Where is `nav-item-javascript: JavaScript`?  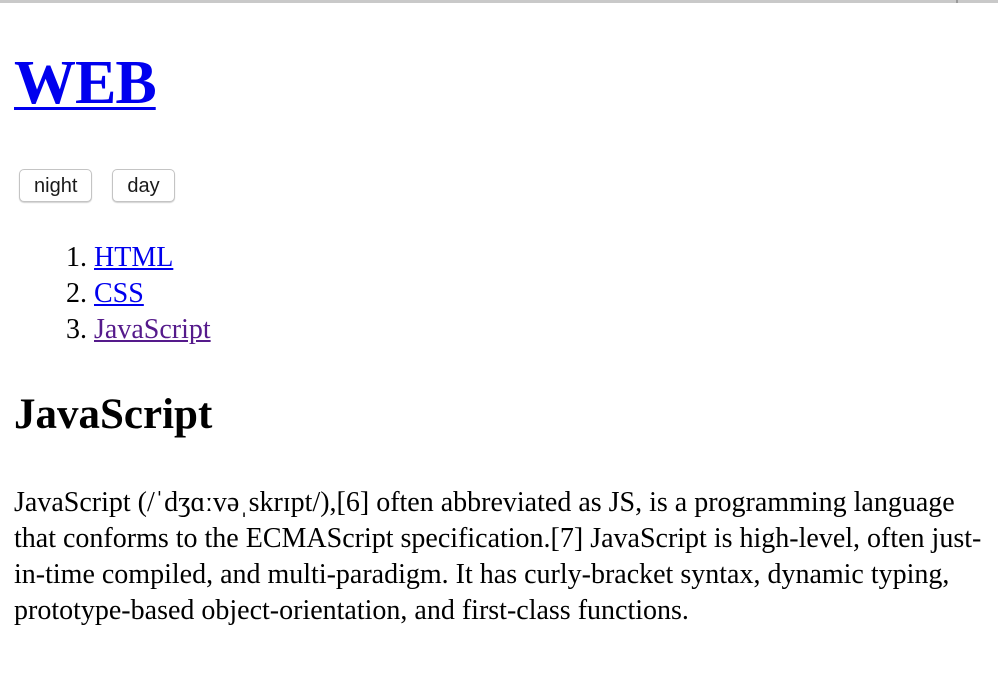 nav-item-javascript: JavaScript is located at coordinates (152, 330).